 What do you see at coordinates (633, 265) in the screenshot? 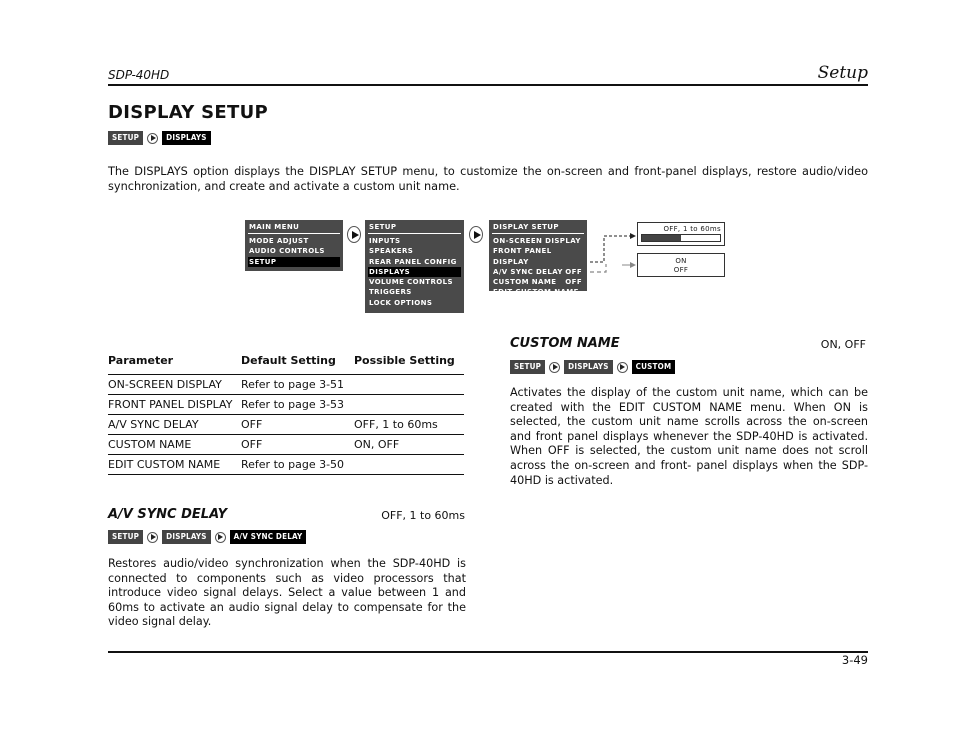
I see `custom-connector-arrowhead` at bounding box center [633, 265].